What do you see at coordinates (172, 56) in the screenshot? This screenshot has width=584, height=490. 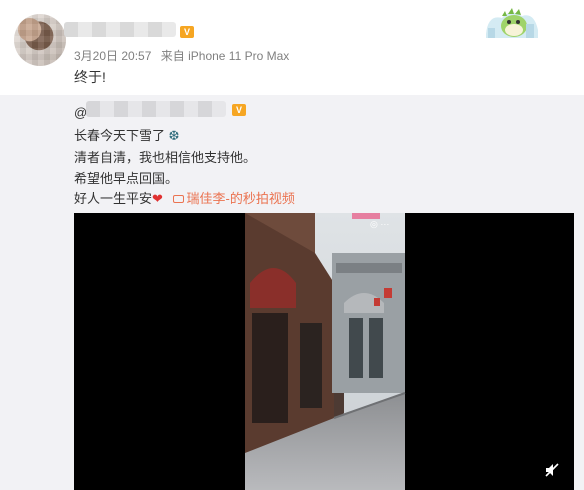 I see `source-prefix: 来自` at bounding box center [172, 56].